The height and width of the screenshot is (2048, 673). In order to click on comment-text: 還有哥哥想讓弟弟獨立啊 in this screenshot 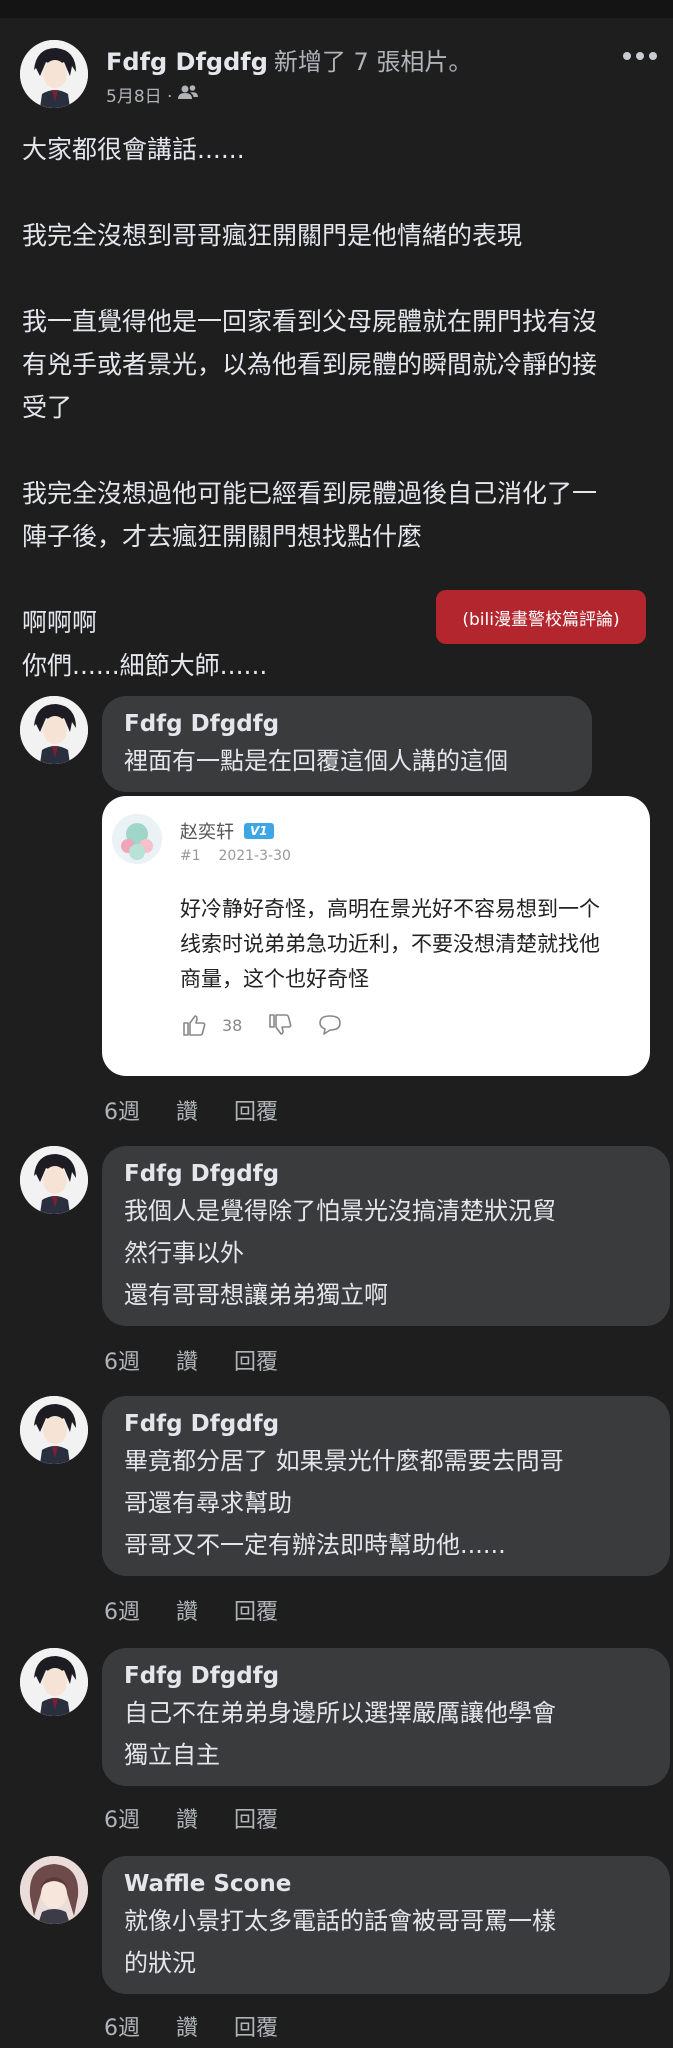, I will do `click(256, 1295)`.